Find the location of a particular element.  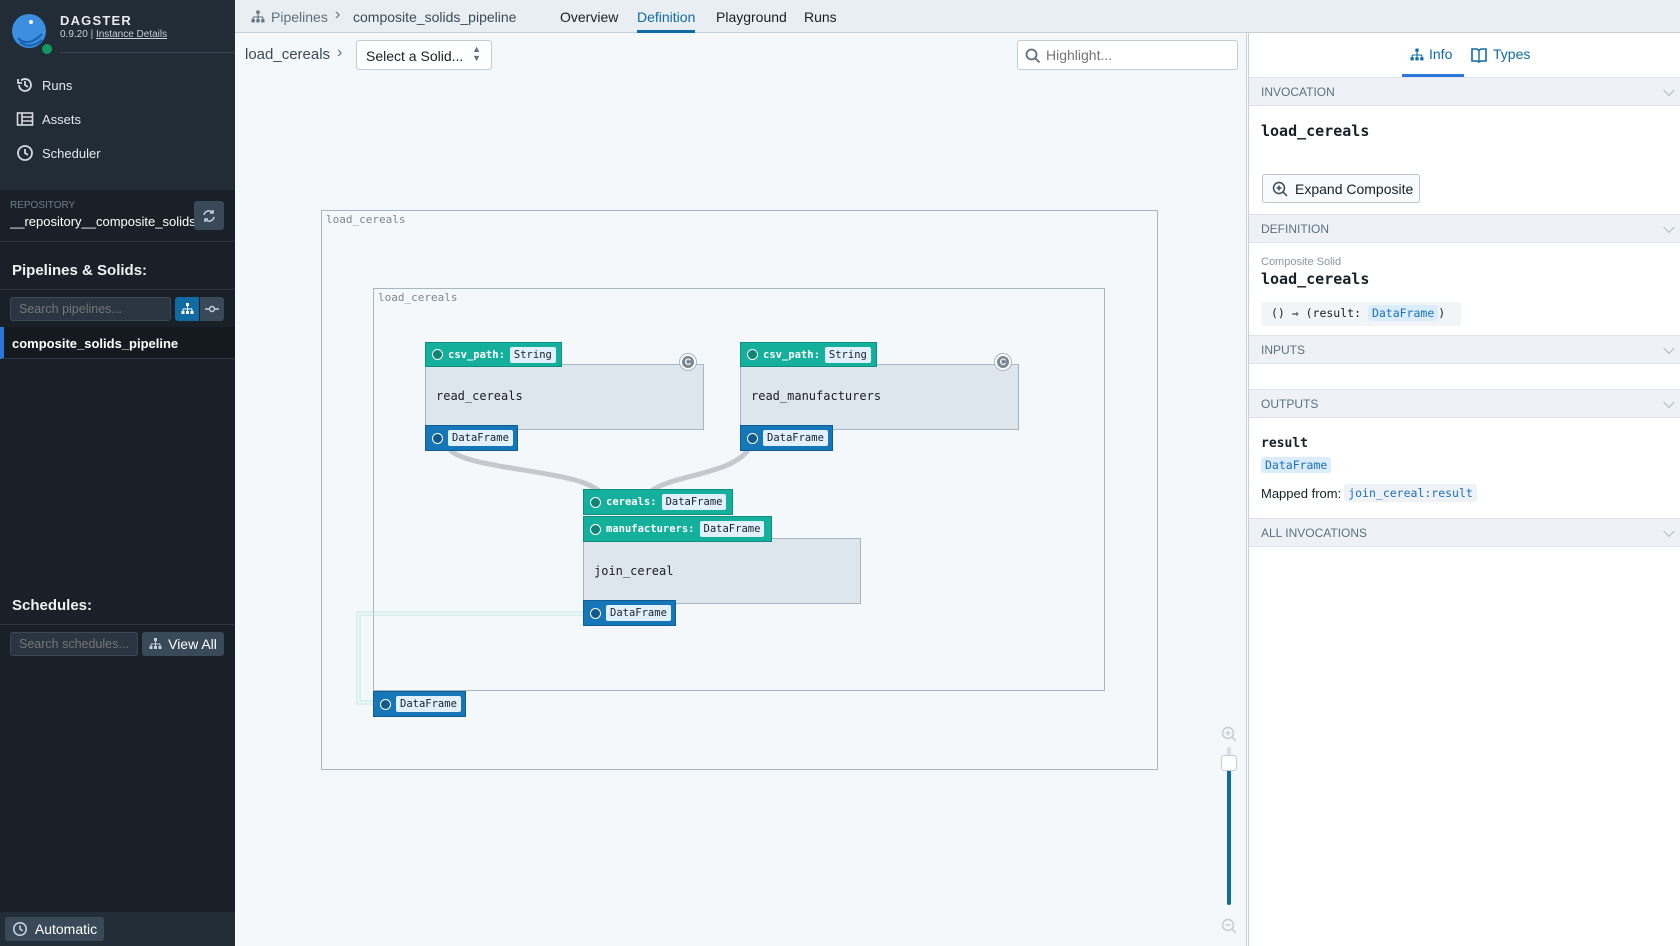

panel-tab-types: Types is located at coordinates (1500, 54).